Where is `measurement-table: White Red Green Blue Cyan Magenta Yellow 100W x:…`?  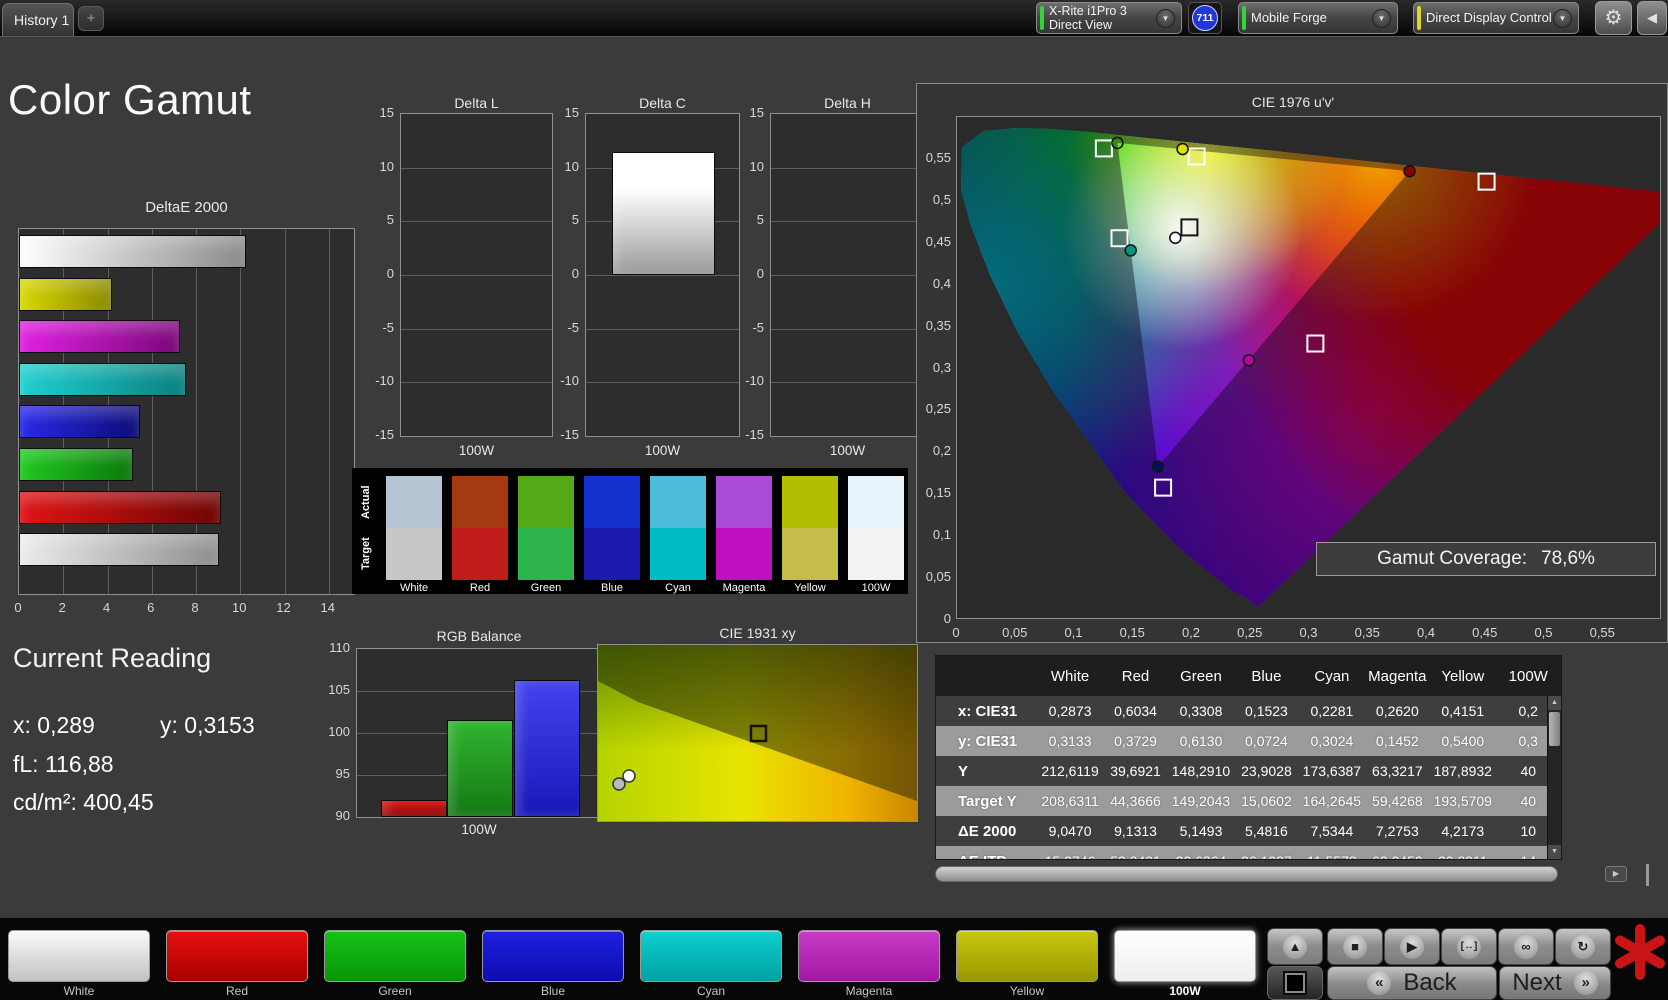
measurement-table: White Red Green Blue Cyan Magenta Yellow 100W x:… is located at coordinates (1248, 757).